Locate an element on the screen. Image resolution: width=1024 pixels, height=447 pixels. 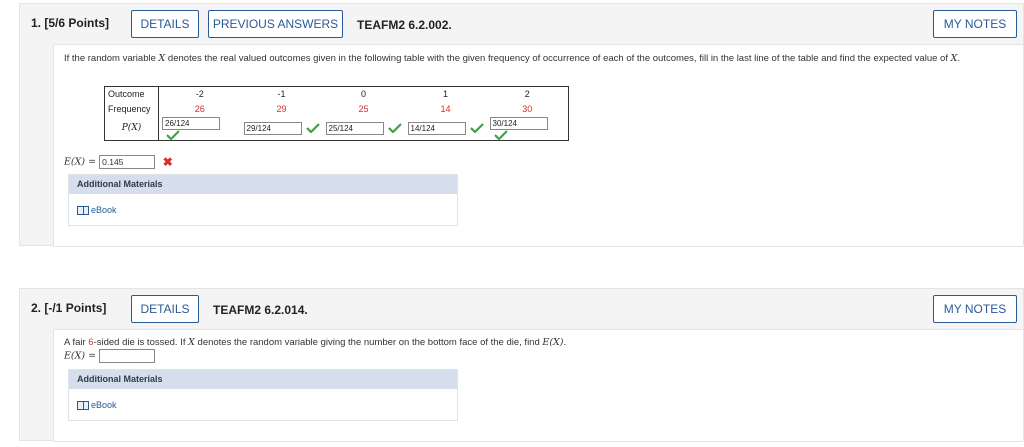
expected-value-row: E(X) = is located at coordinates (110, 356).